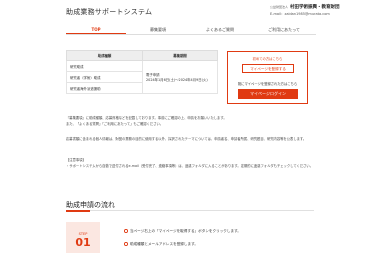 This screenshot has height=253, width=380. What do you see at coordinates (177, 80) in the screenshot?
I see `period-value: 2024年1月6日(土)～2024年4月9日(火)` at bounding box center [177, 80].